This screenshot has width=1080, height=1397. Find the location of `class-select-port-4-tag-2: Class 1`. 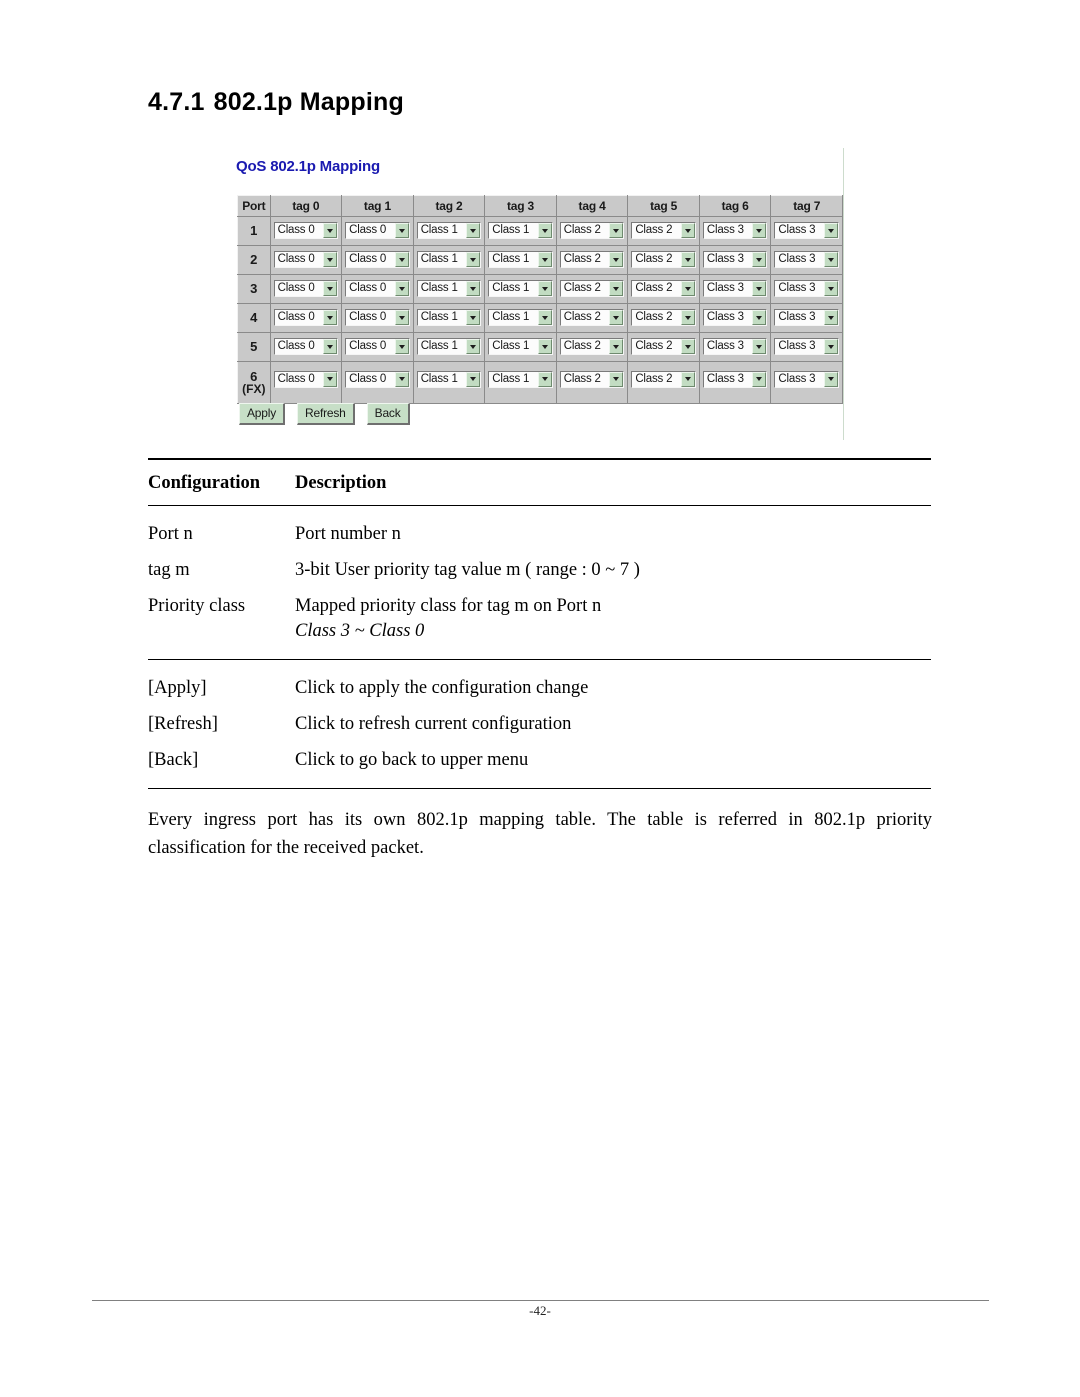

class-select-port-4-tag-2: Class 1 is located at coordinates (449, 317).